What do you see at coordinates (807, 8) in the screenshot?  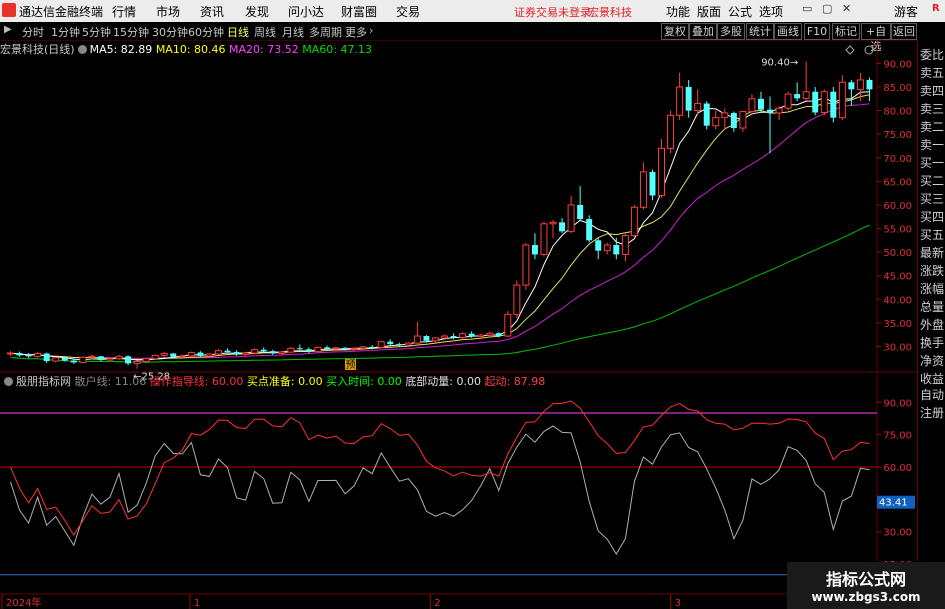 I see `minimize-icon: ▭` at bounding box center [807, 8].